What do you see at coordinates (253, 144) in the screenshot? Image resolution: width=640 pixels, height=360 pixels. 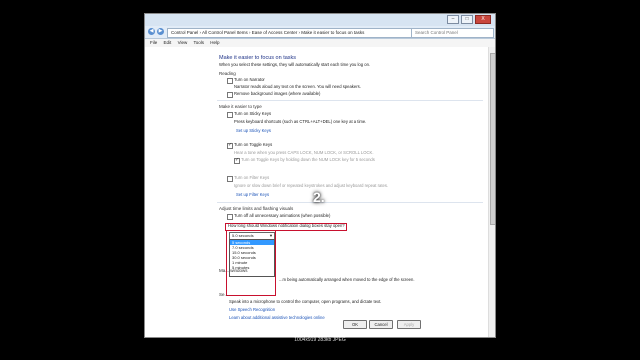 I see `toggle-keys-label: Turn on Toggle Keys` at bounding box center [253, 144].